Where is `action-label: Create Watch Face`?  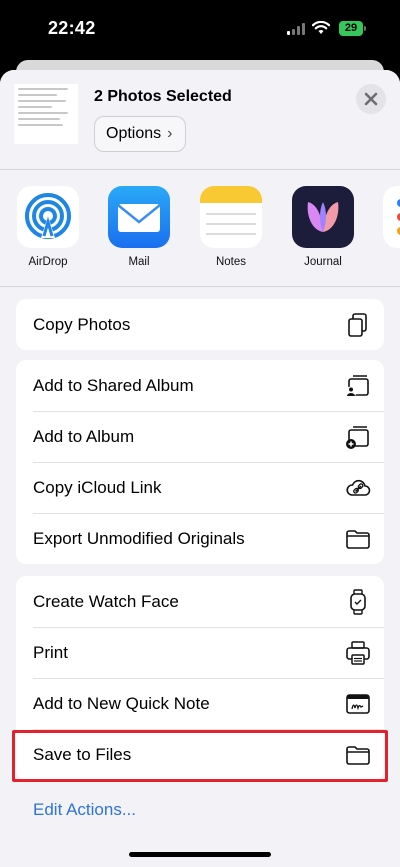
action-label: Create Watch Face is located at coordinates (106, 601).